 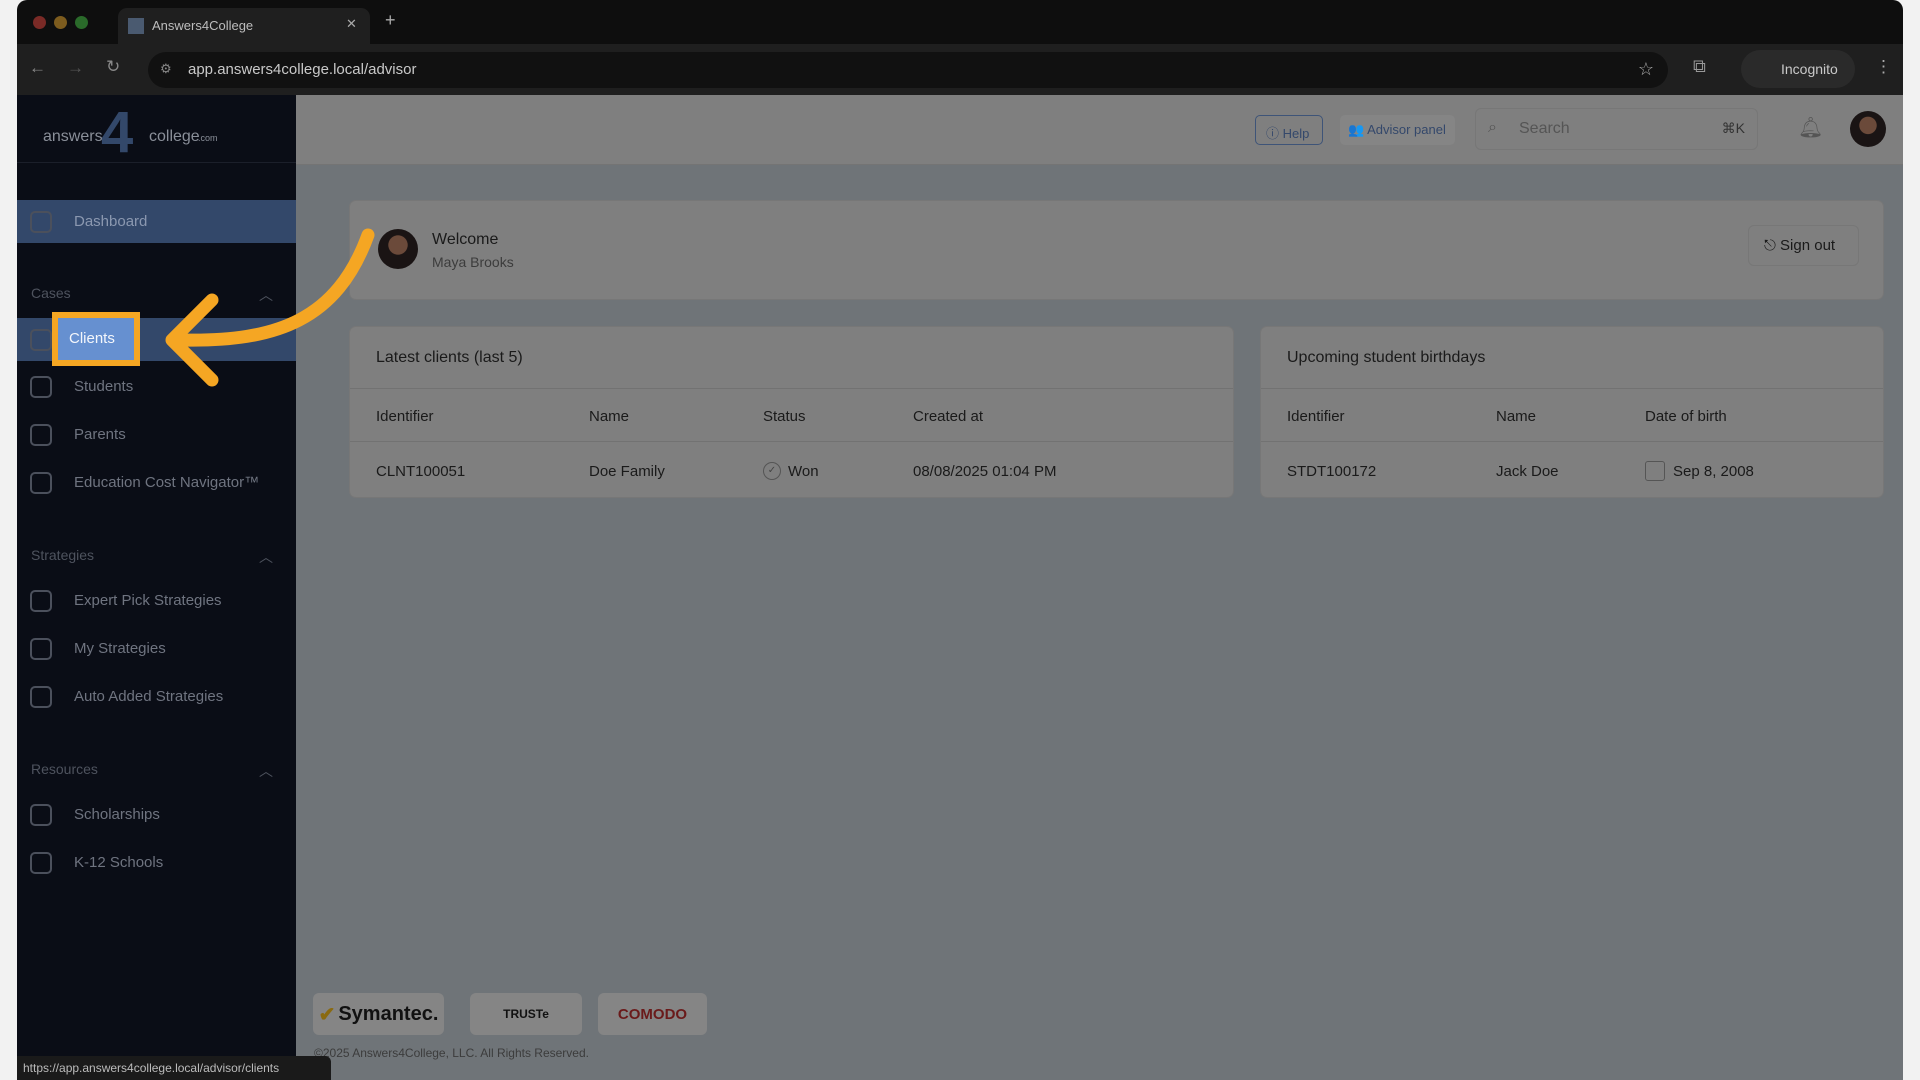 I want to click on tutorial-arrow, so click(x=270, y=307).